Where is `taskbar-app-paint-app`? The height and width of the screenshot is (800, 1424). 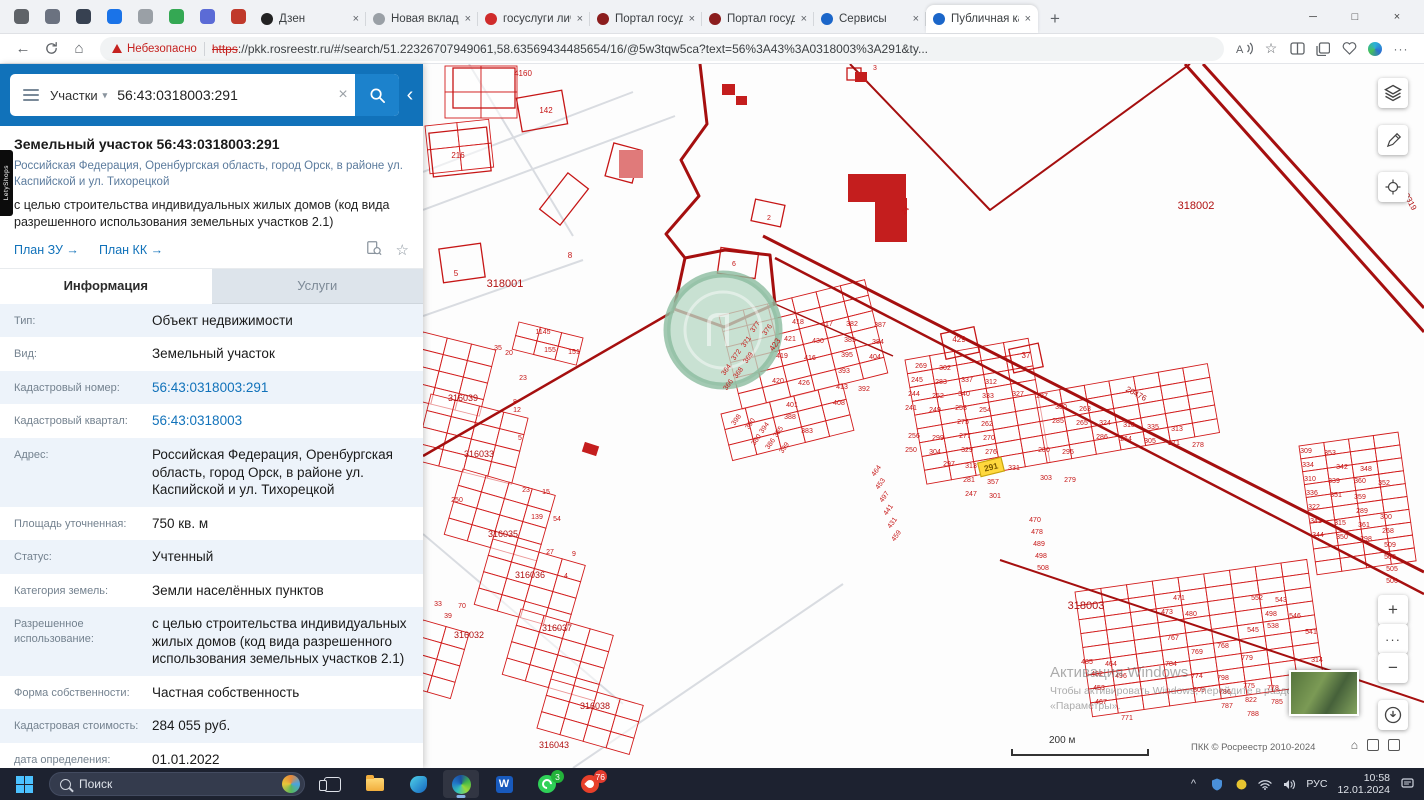 taskbar-app-paint-app is located at coordinates (418, 784).